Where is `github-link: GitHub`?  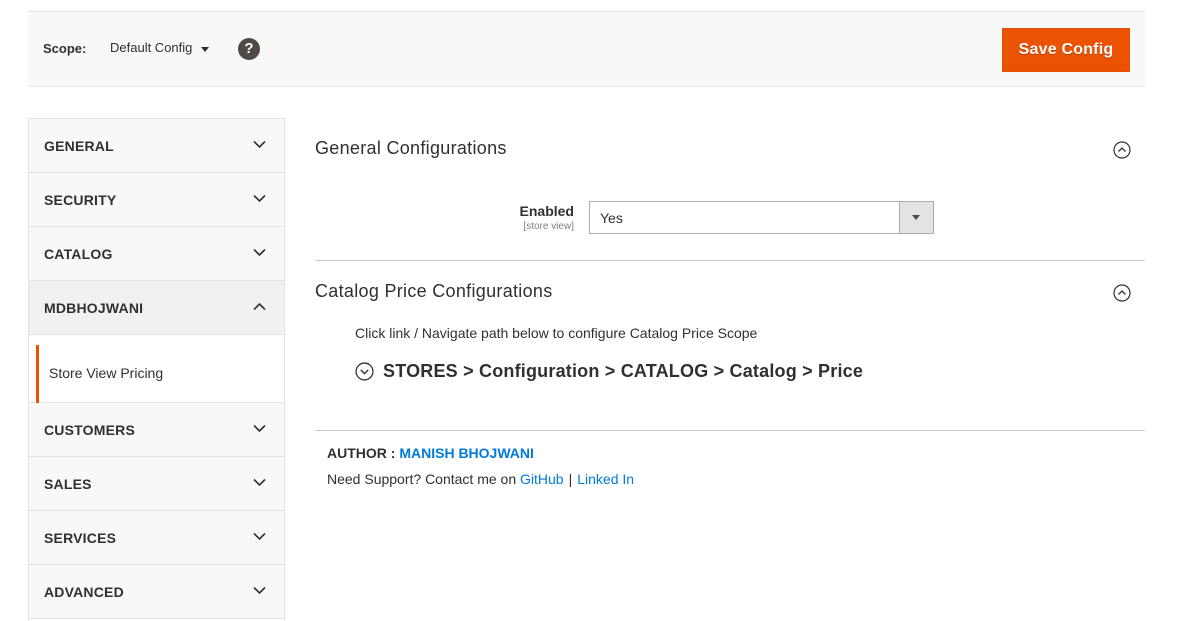
github-link: GitHub is located at coordinates (542, 479).